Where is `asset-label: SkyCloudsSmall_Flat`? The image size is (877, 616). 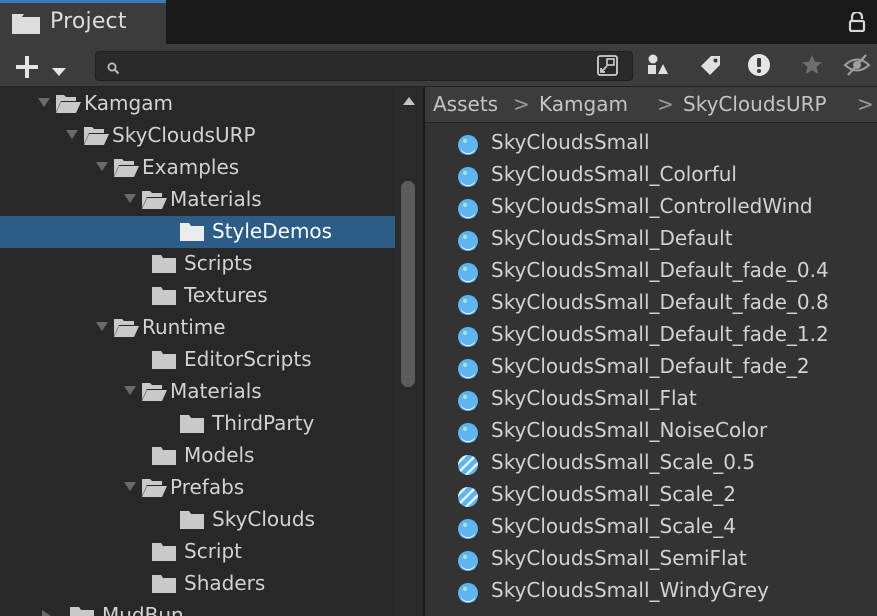 asset-label: SkyCloudsSmall_Flat is located at coordinates (594, 398).